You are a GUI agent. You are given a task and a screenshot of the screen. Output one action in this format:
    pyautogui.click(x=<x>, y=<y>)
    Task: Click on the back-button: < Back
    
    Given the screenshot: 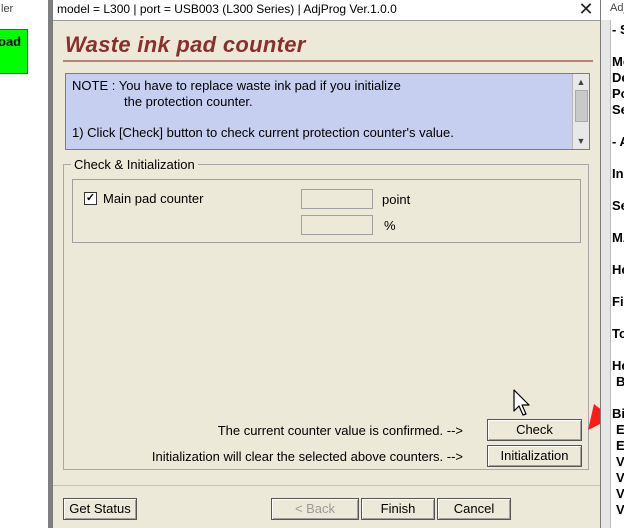 What is the action you would take?
    pyautogui.click(x=315, y=509)
    